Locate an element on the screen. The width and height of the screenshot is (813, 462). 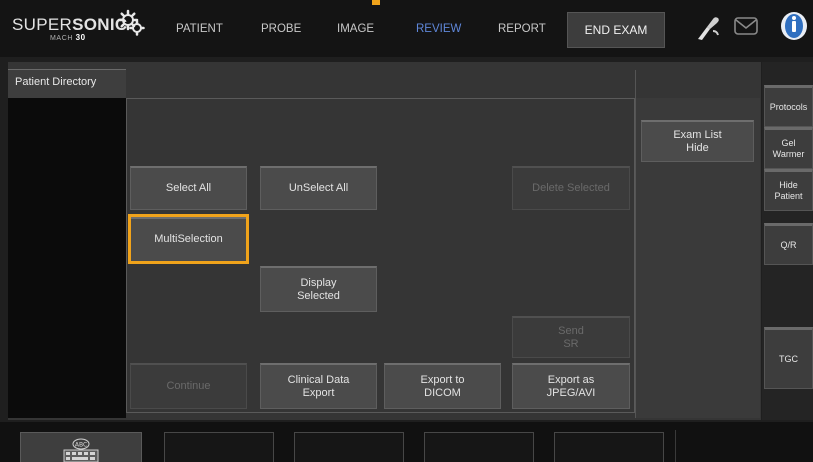
nav-image: IMAGE is located at coordinates (355, 29).